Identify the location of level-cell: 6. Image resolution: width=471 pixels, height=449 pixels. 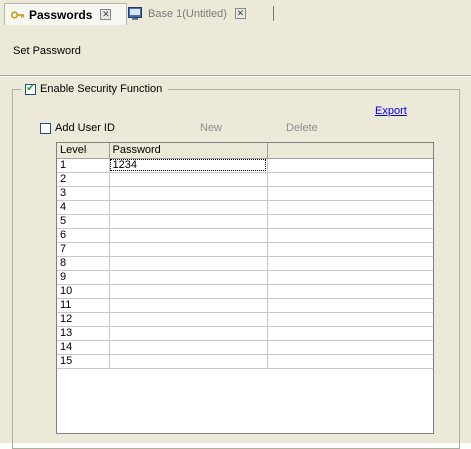
(83, 235).